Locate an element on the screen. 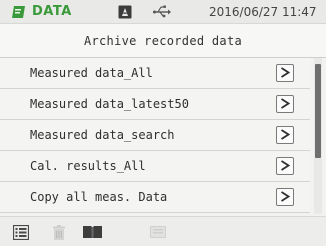  scrollbar is located at coordinates (318, 136).